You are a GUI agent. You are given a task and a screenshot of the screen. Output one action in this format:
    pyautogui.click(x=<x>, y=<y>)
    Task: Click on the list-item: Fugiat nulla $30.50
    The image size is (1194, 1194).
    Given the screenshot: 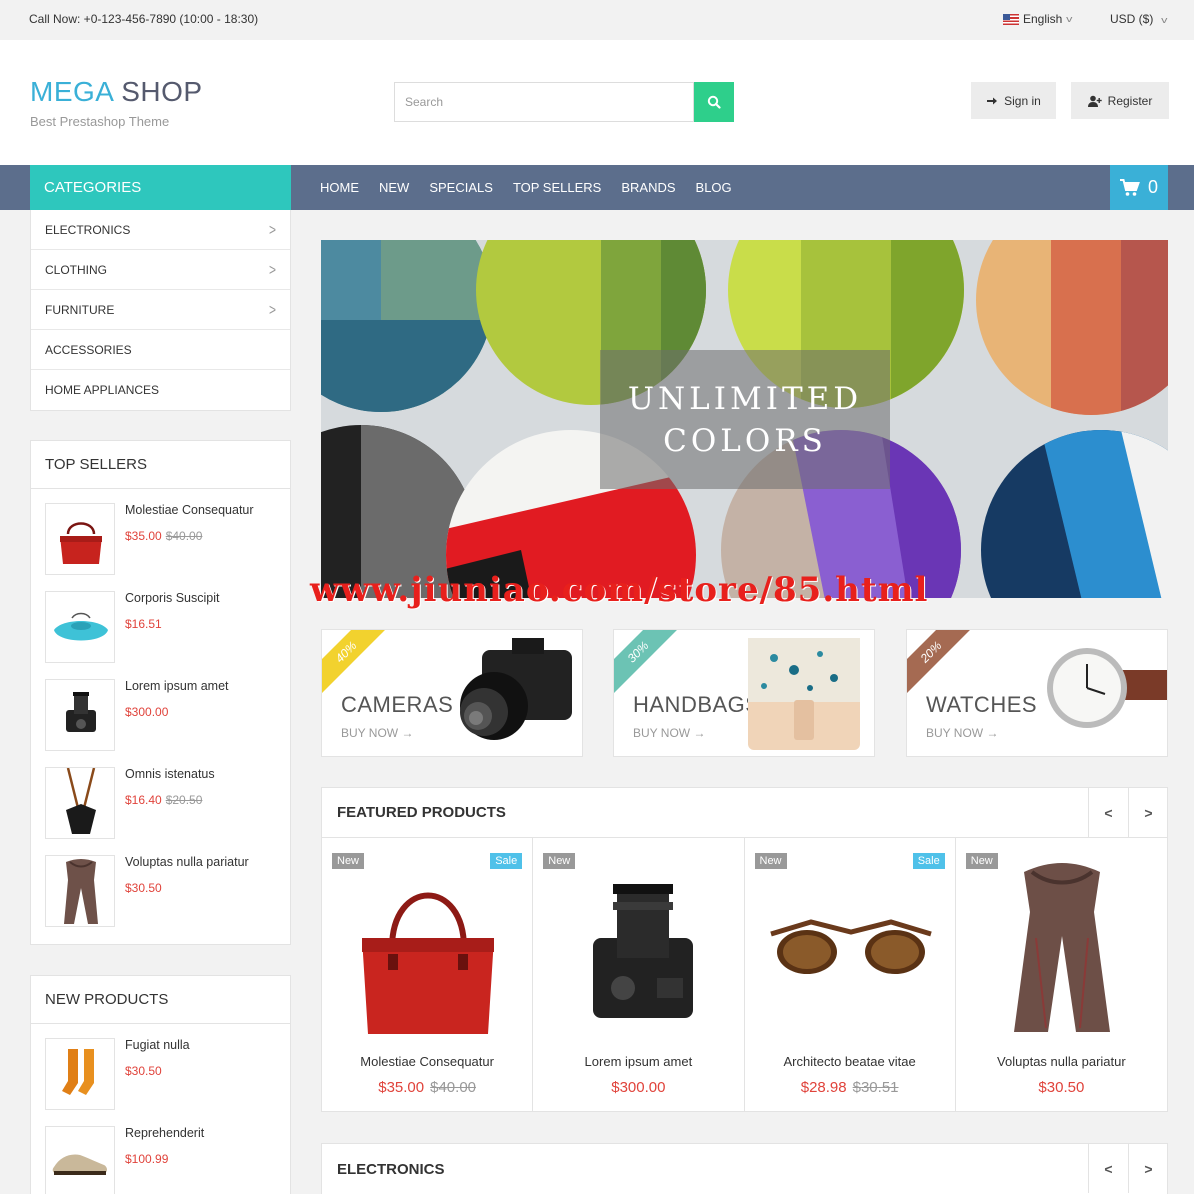 What is the action you would take?
    pyautogui.click(x=160, y=1068)
    